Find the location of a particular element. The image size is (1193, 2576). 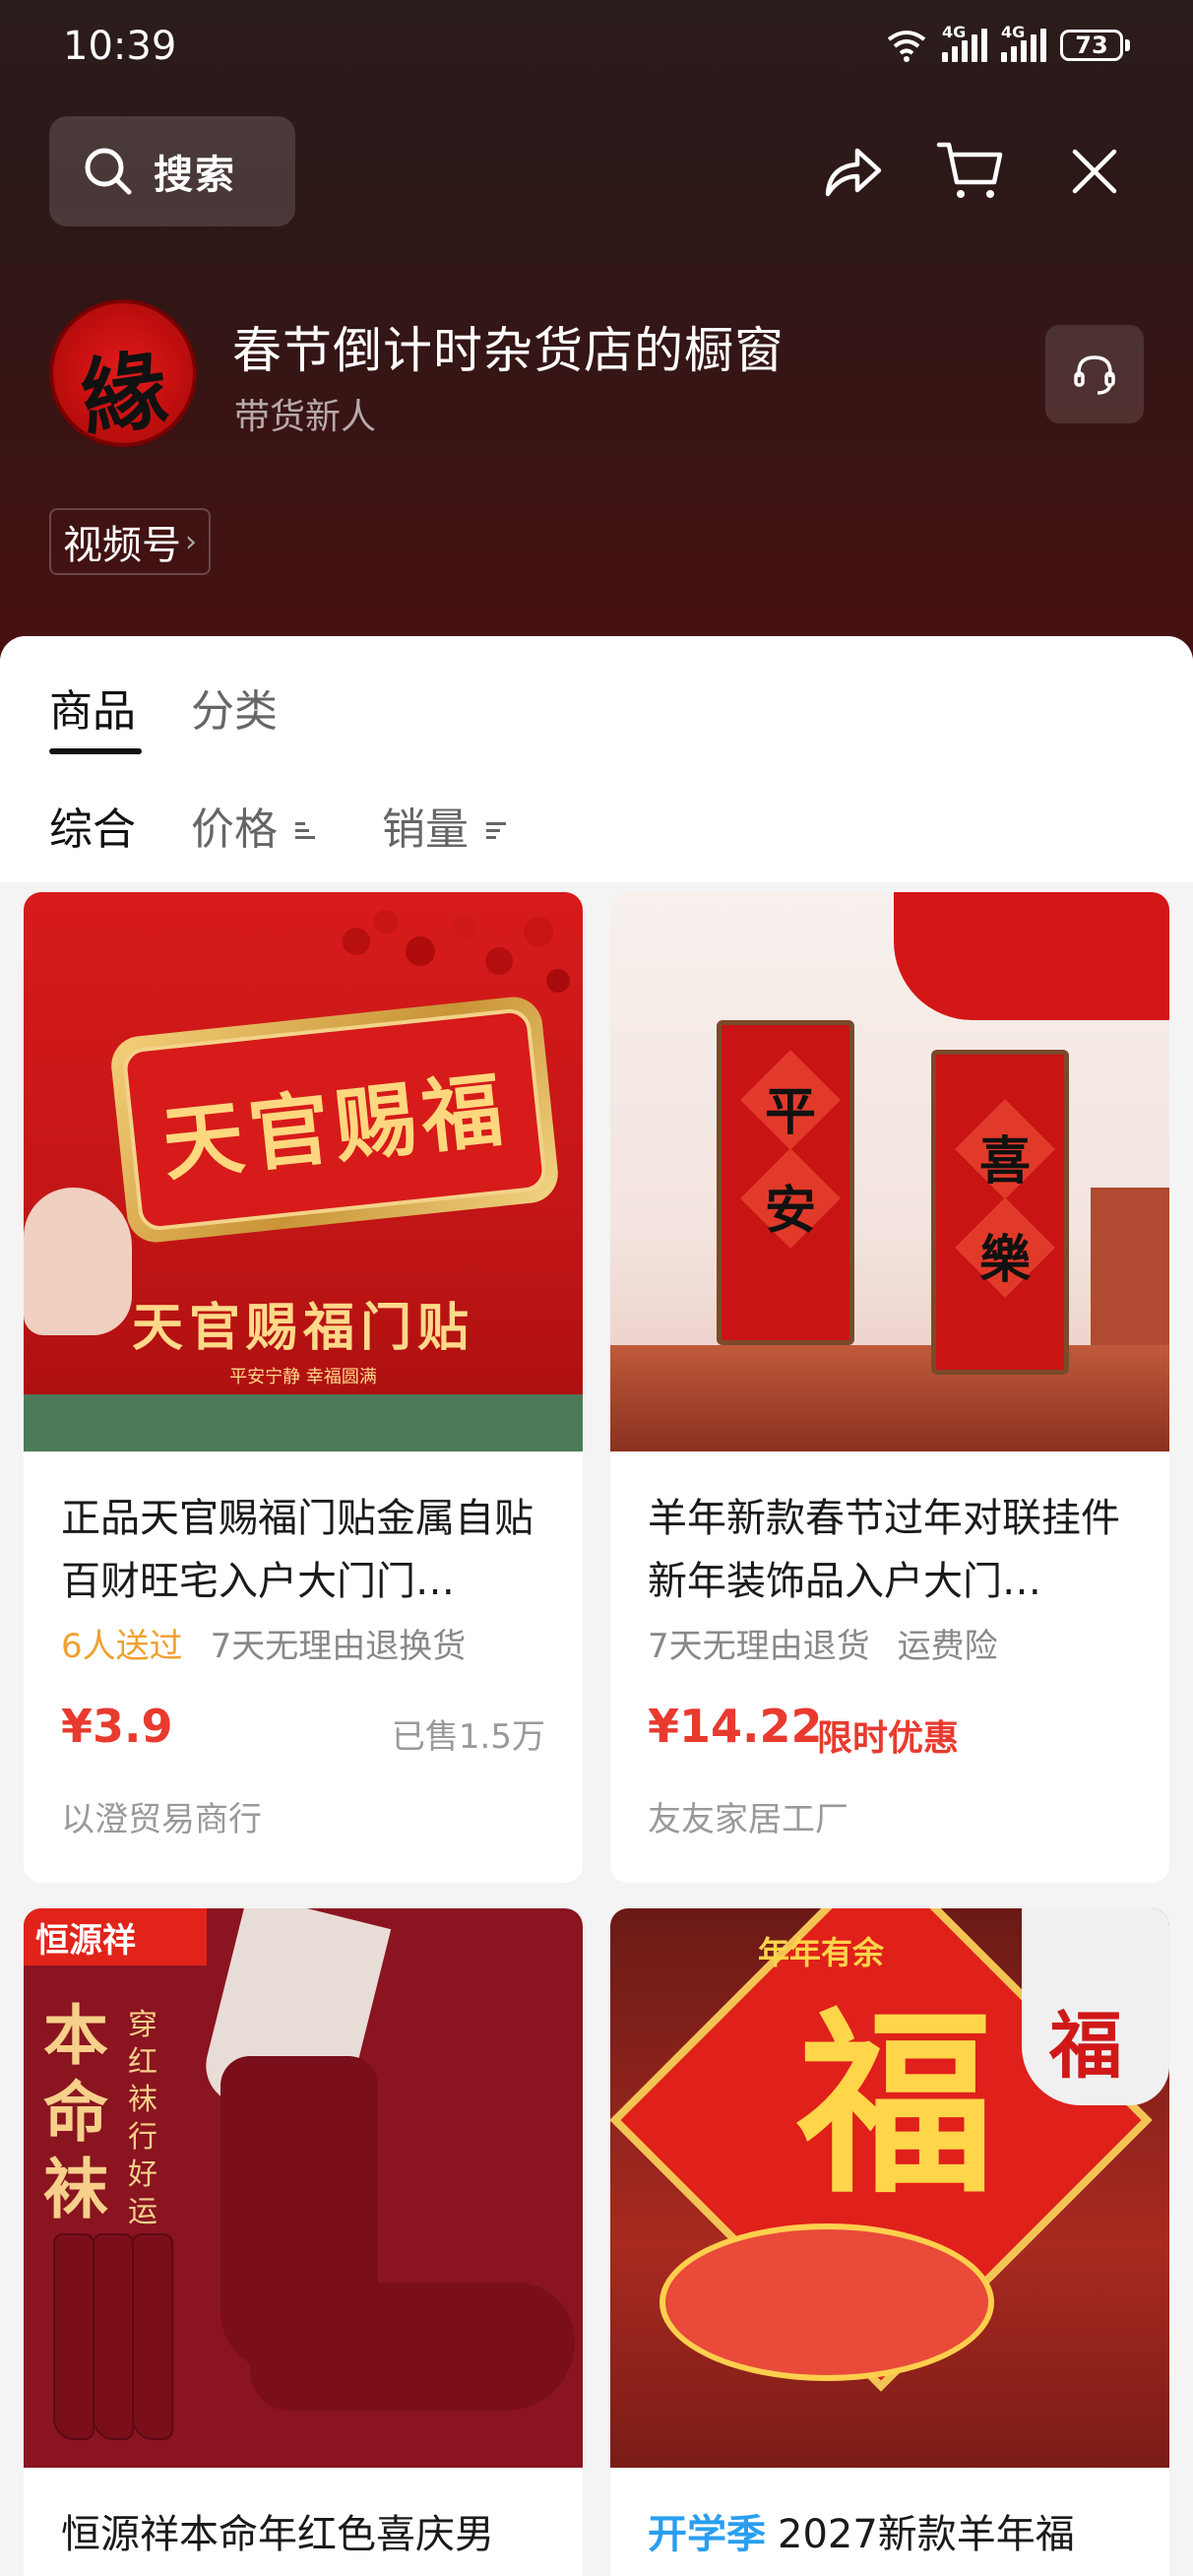

product-tag: 6人送过 is located at coordinates (122, 1646).